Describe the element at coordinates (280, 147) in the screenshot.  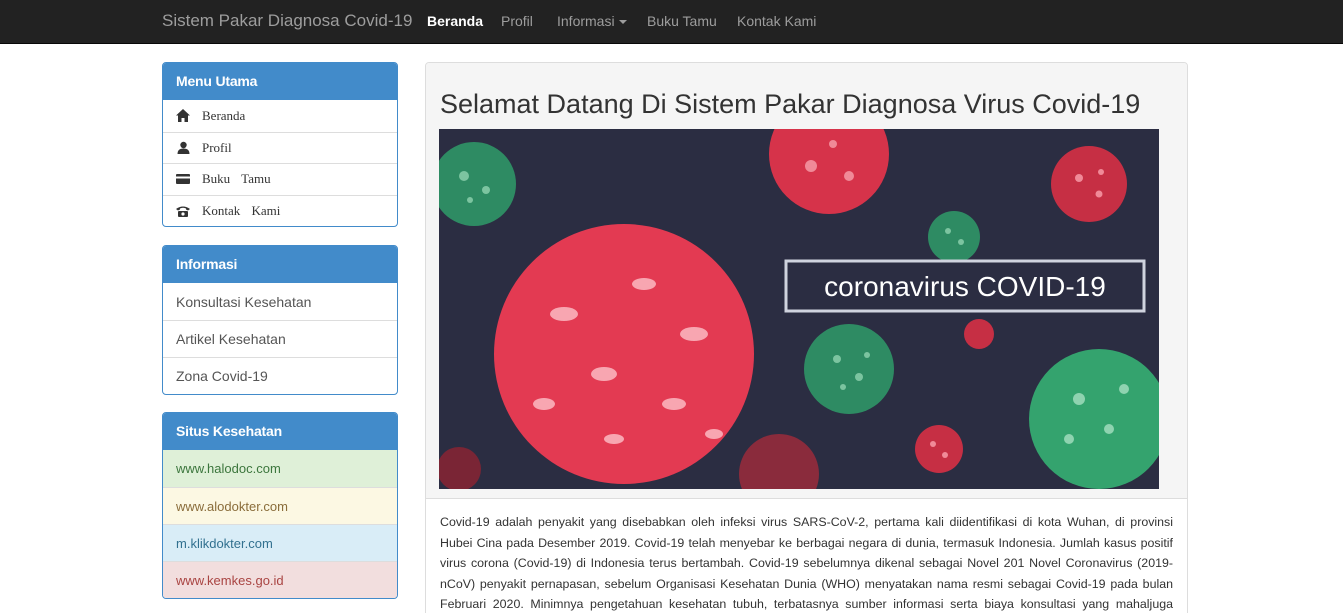
I see `menu-item-profil: Profil` at that location.